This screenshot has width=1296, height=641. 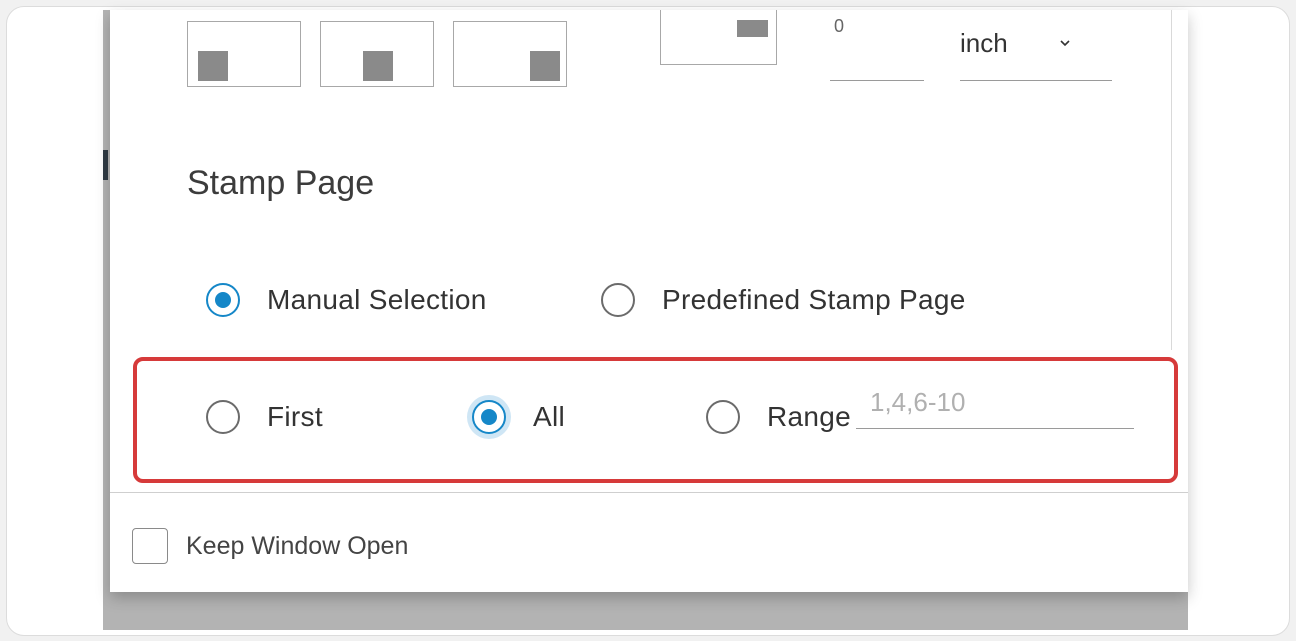 What do you see at coordinates (297, 545) in the screenshot?
I see `keep-window-open-label: Keep Window Open` at bounding box center [297, 545].